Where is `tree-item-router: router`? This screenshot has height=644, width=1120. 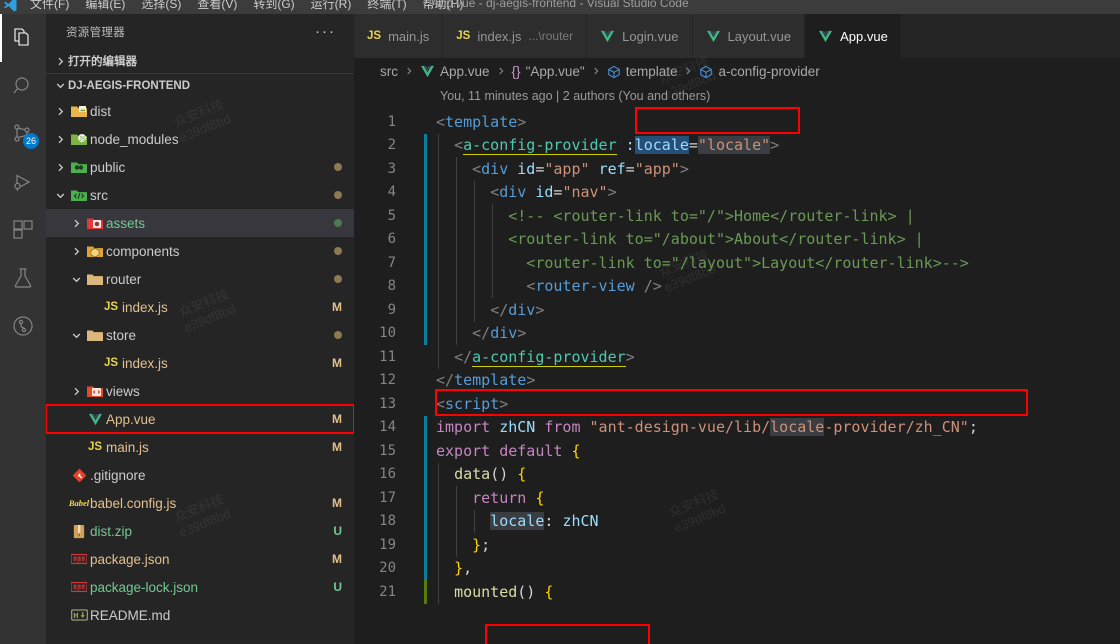 tree-item-router: router is located at coordinates (200, 279).